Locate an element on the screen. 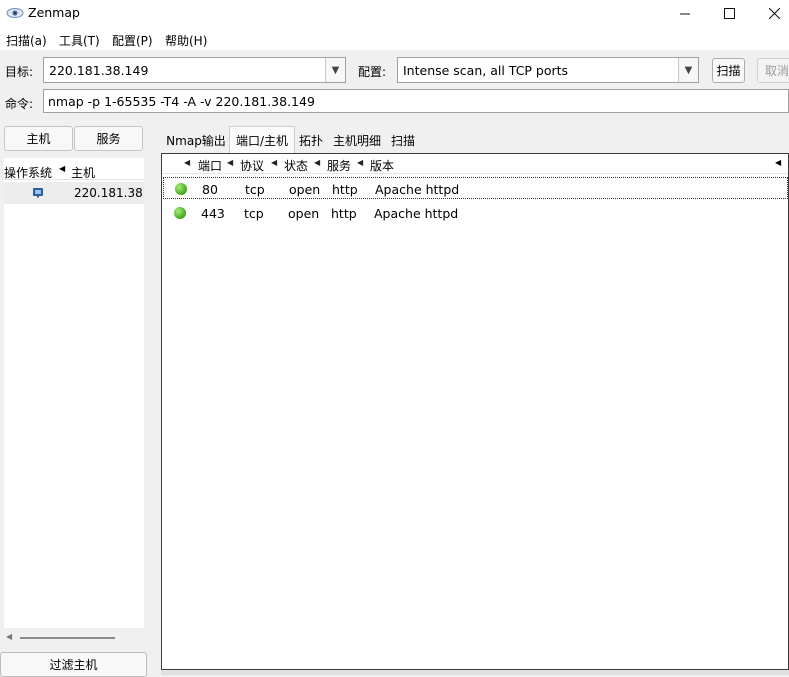  profile-dropdown-button: ▼ is located at coordinates (688, 70).